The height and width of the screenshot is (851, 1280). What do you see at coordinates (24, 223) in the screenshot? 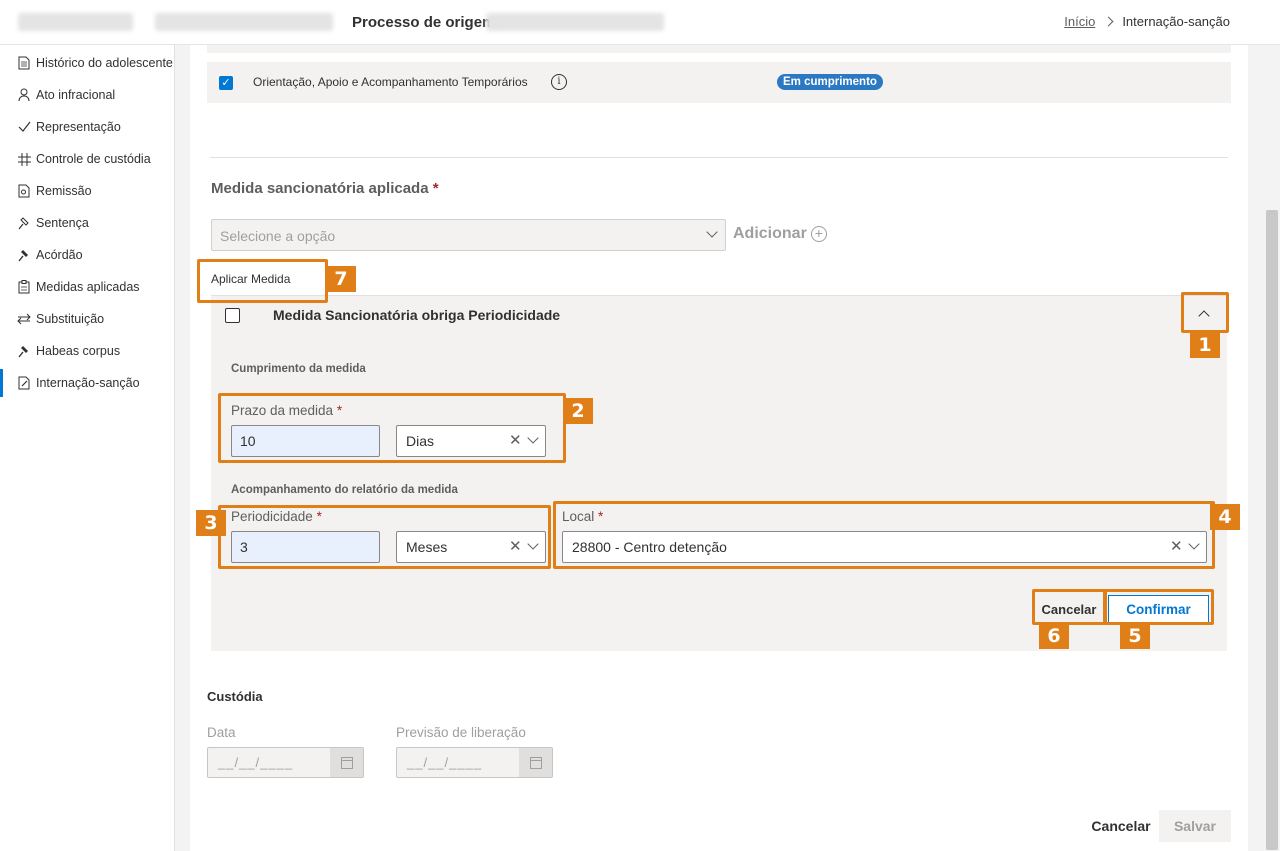
I see `gavel-icon` at bounding box center [24, 223].